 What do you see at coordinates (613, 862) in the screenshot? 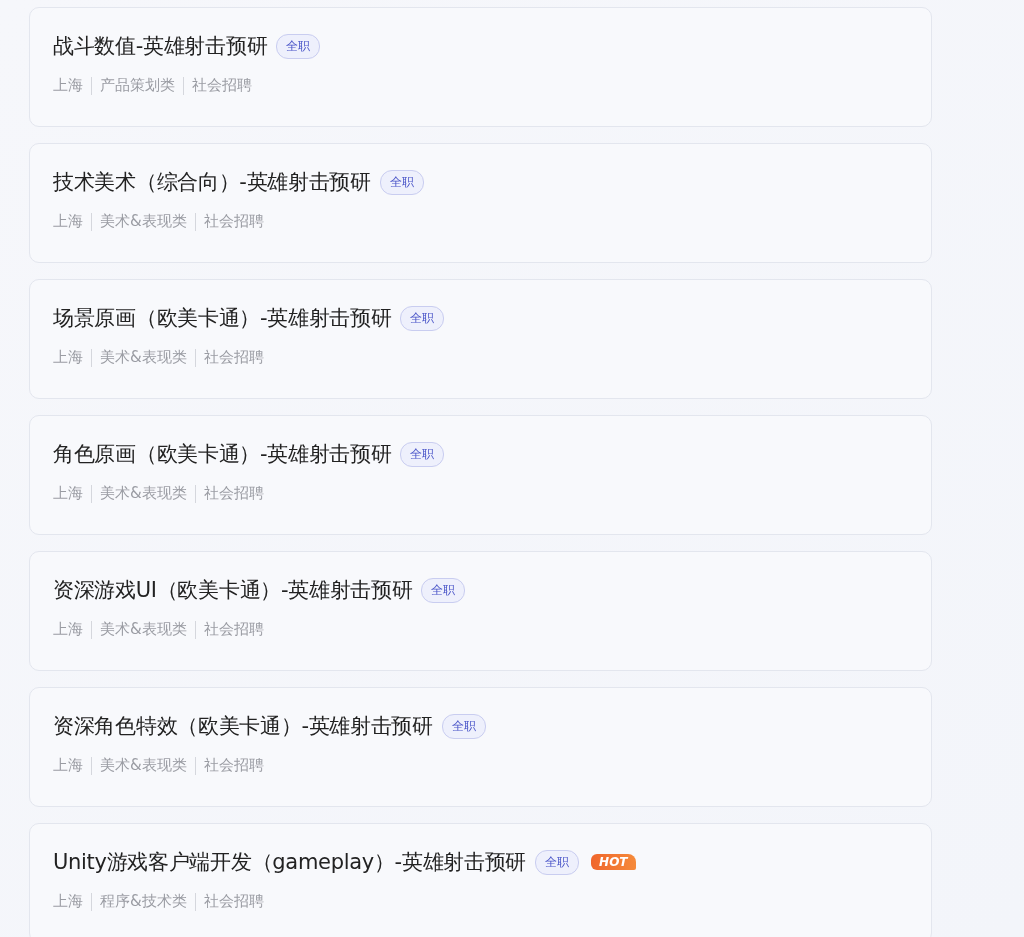
I see `hot-badge: HOT` at bounding box center [613, 862].